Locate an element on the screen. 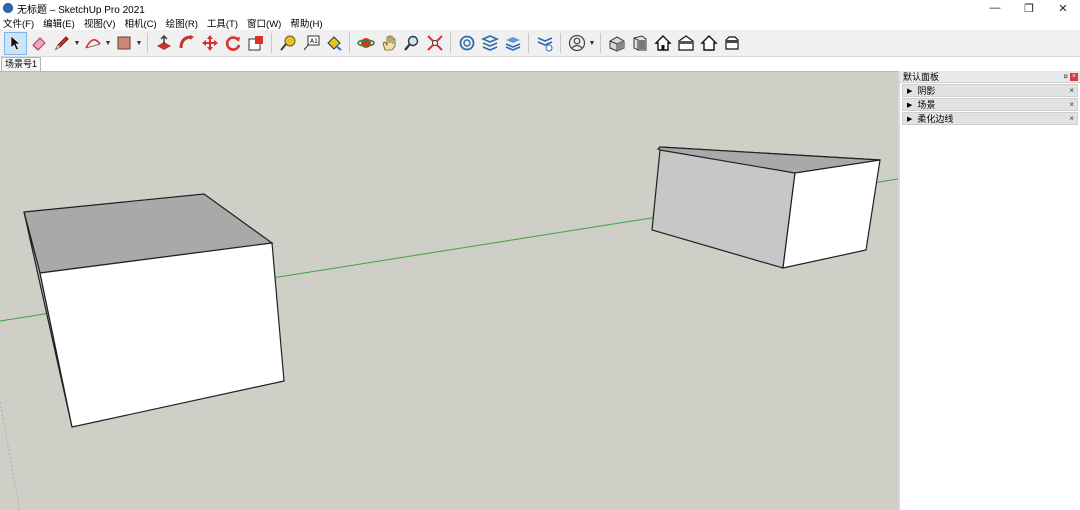 This screenshot has width=1080, height=510. eraser-icon is located at coordinates (38, 43).